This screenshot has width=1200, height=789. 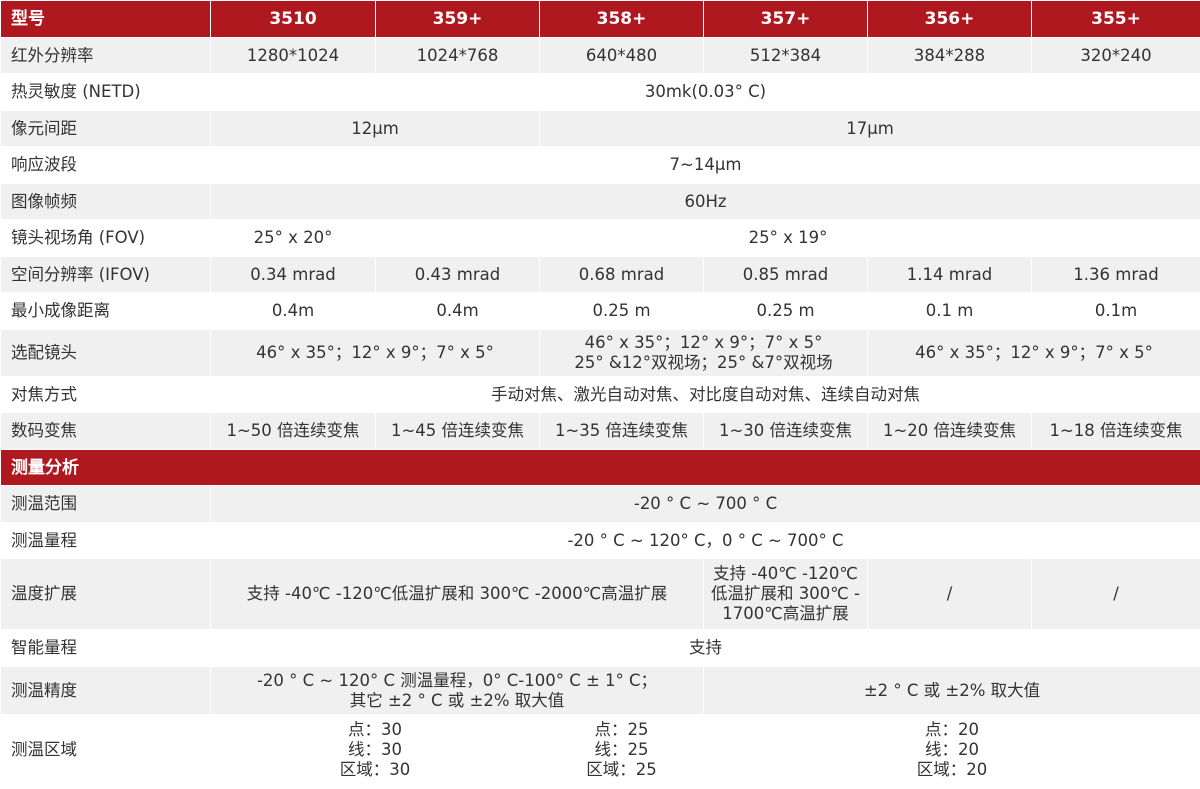 I want to click on row-measure-span: 测温量程 -20 ° C ~ 120° C，0 ° C ~ 700° C, so click(x=600, y=540).